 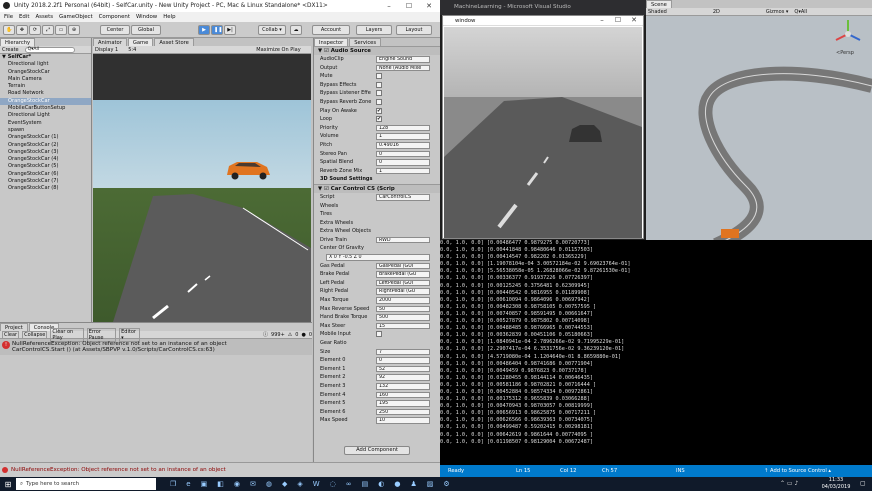 What do you see at coordinates (446, 484) in the screenshot?
I see `settings-icon: ⚙` at bounding box center [446, 484].